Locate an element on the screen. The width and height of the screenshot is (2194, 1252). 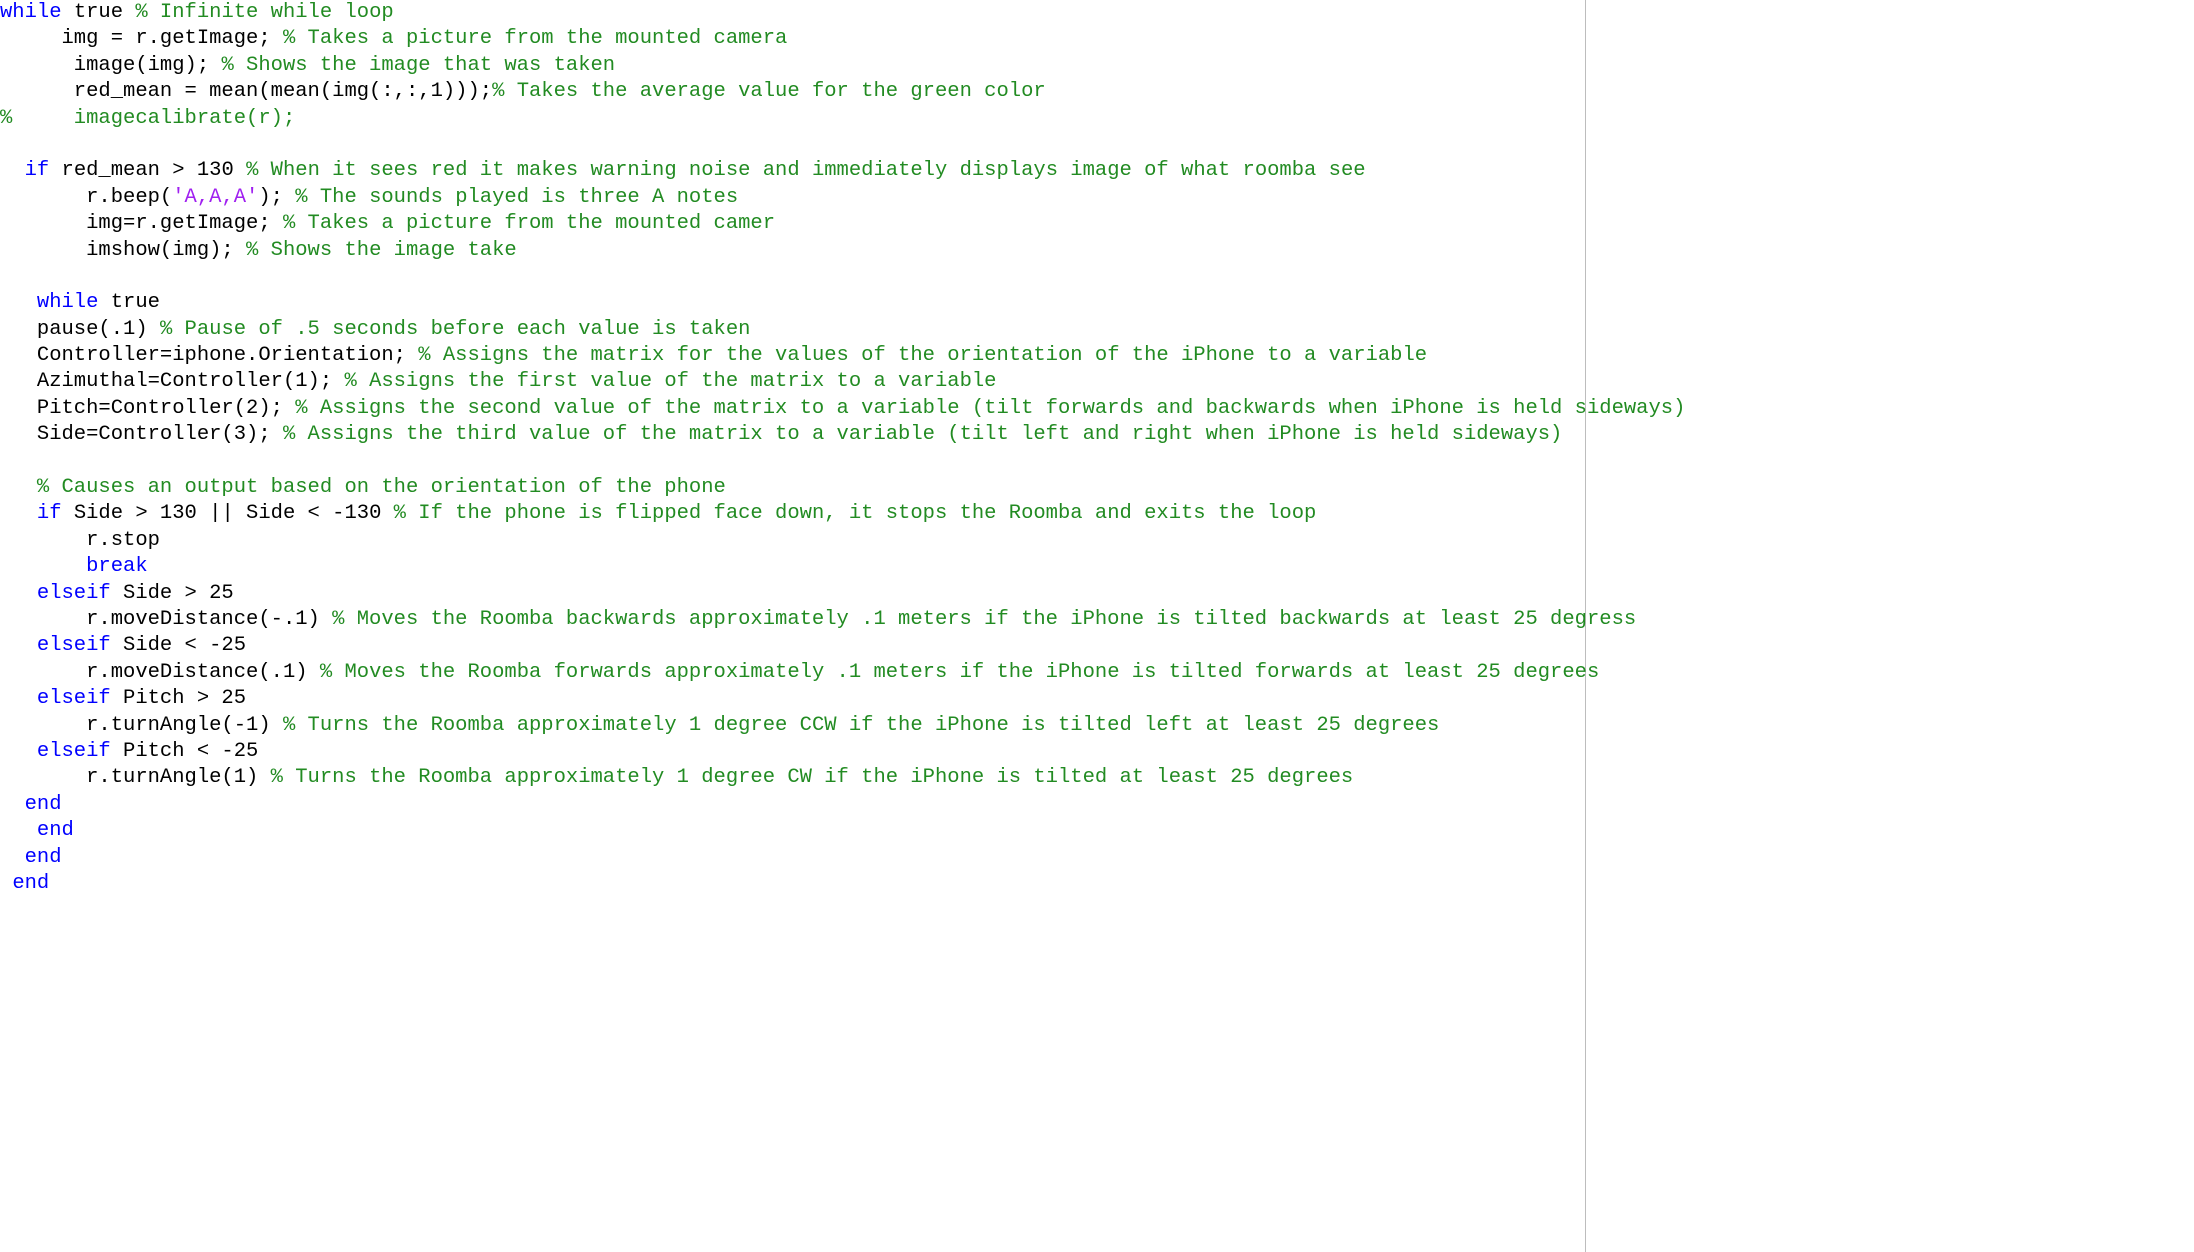
code-token: r.turnAngle(-1) is located at coordinates (141, 725).